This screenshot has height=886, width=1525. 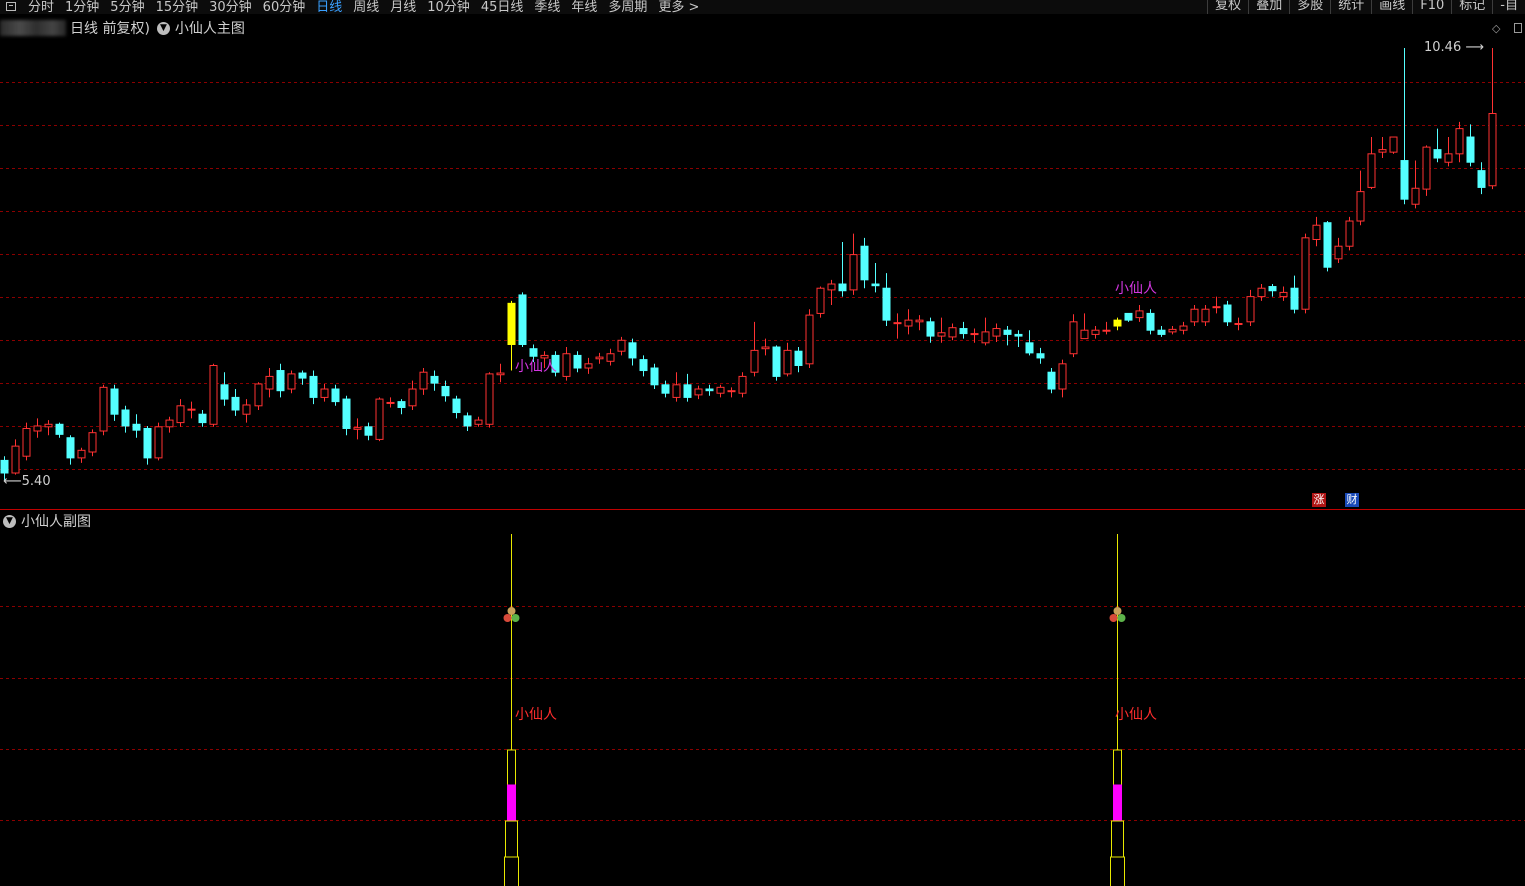 I want to click on high-price-label: 10.46 ⟶, so click(x=1454, y=47).